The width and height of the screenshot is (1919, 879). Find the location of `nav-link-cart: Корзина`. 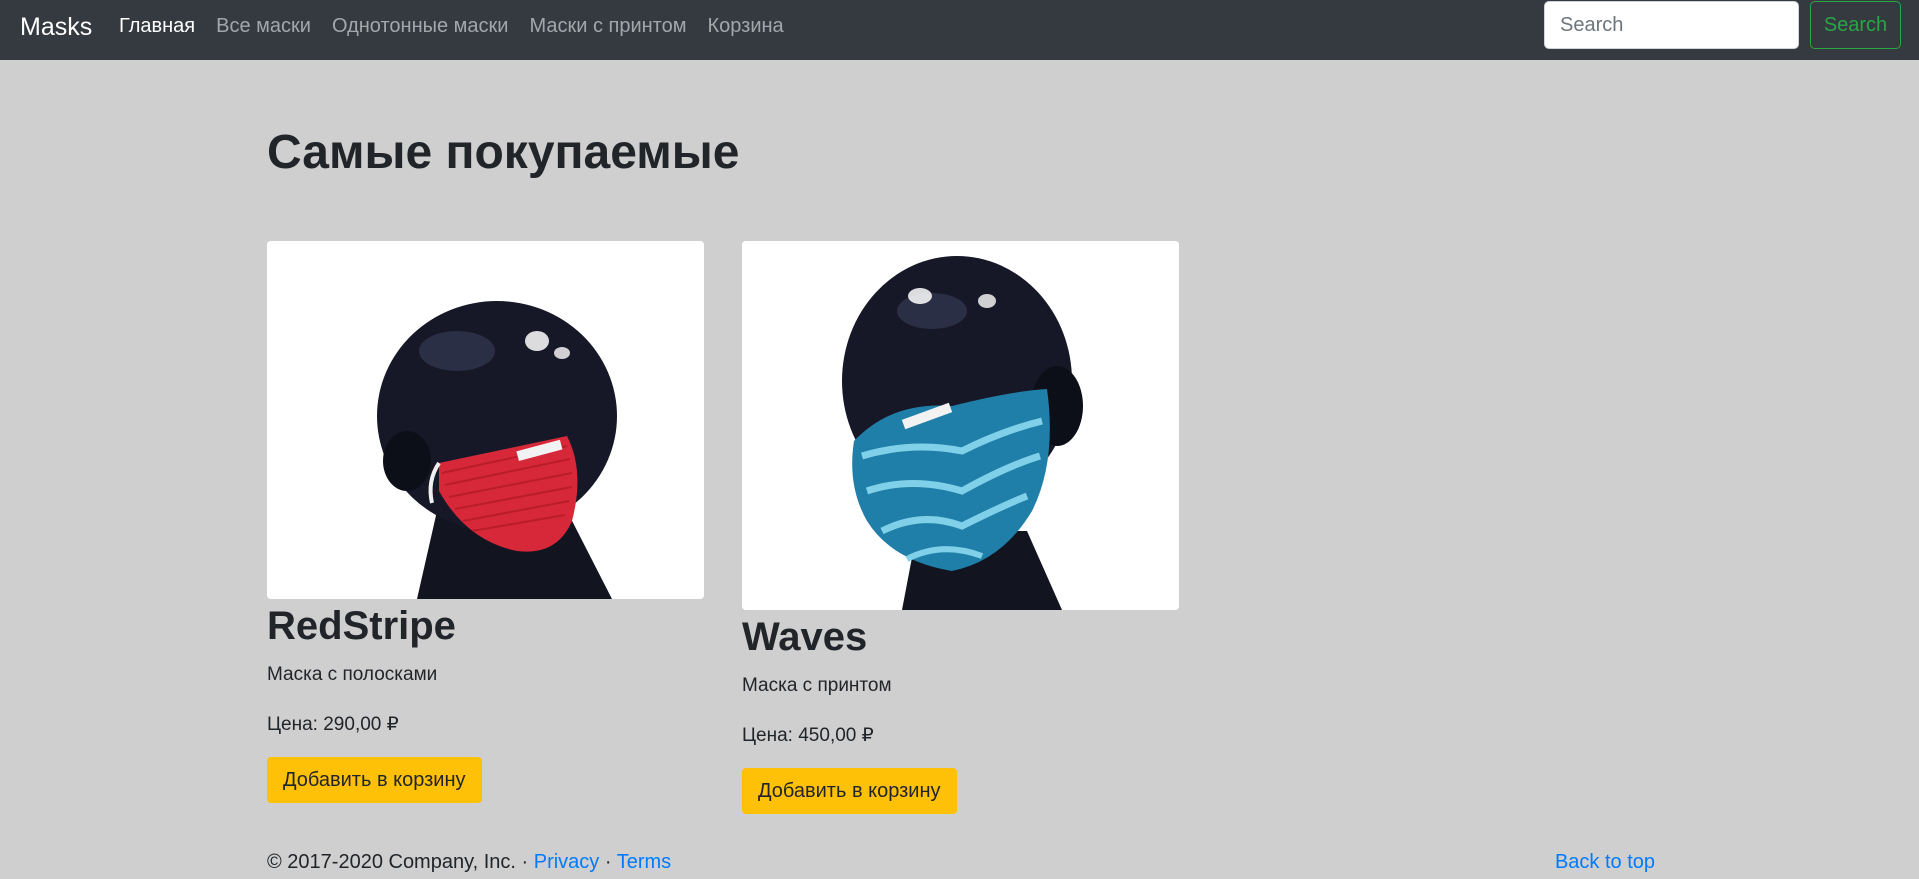

nav-link-cart: Корзина is located at coordinates (746, 26).